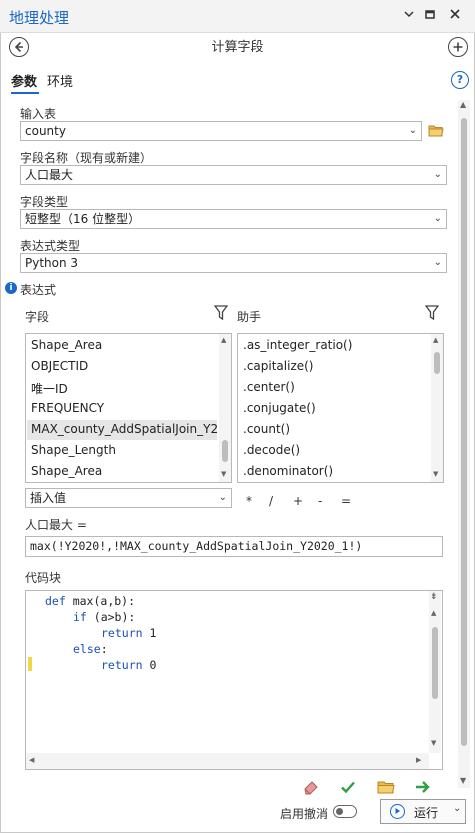  Describe the element at coordinates (278, 366) in the screenshot. I see `list-item: .capitalize()` at that location.